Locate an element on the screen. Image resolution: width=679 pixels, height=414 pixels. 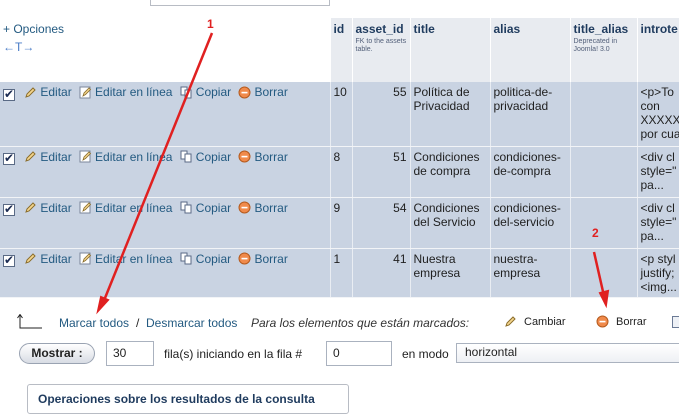
start-row-input: 0 is located at coordinates (359, 353).